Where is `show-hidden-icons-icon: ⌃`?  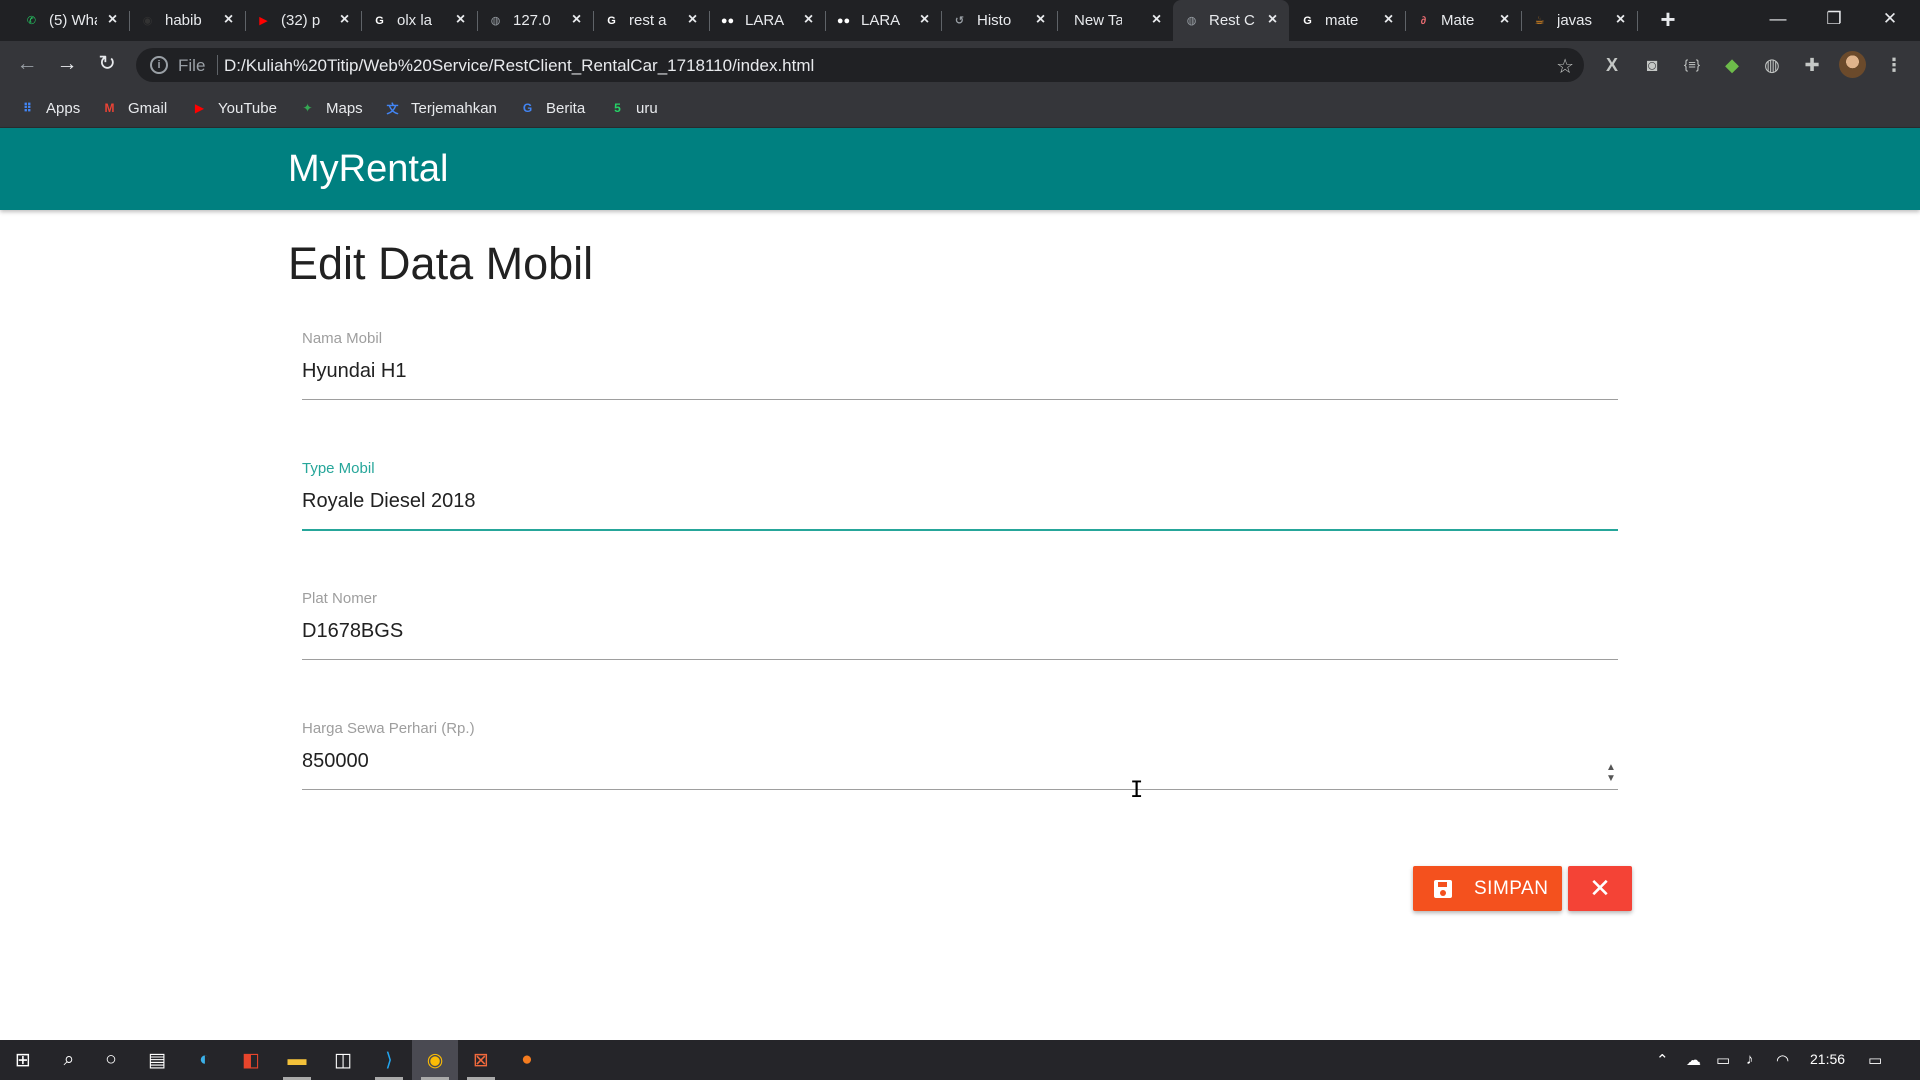 show-hidden-icons-icon: ⌃ is located at coordinates (1662, 1060).